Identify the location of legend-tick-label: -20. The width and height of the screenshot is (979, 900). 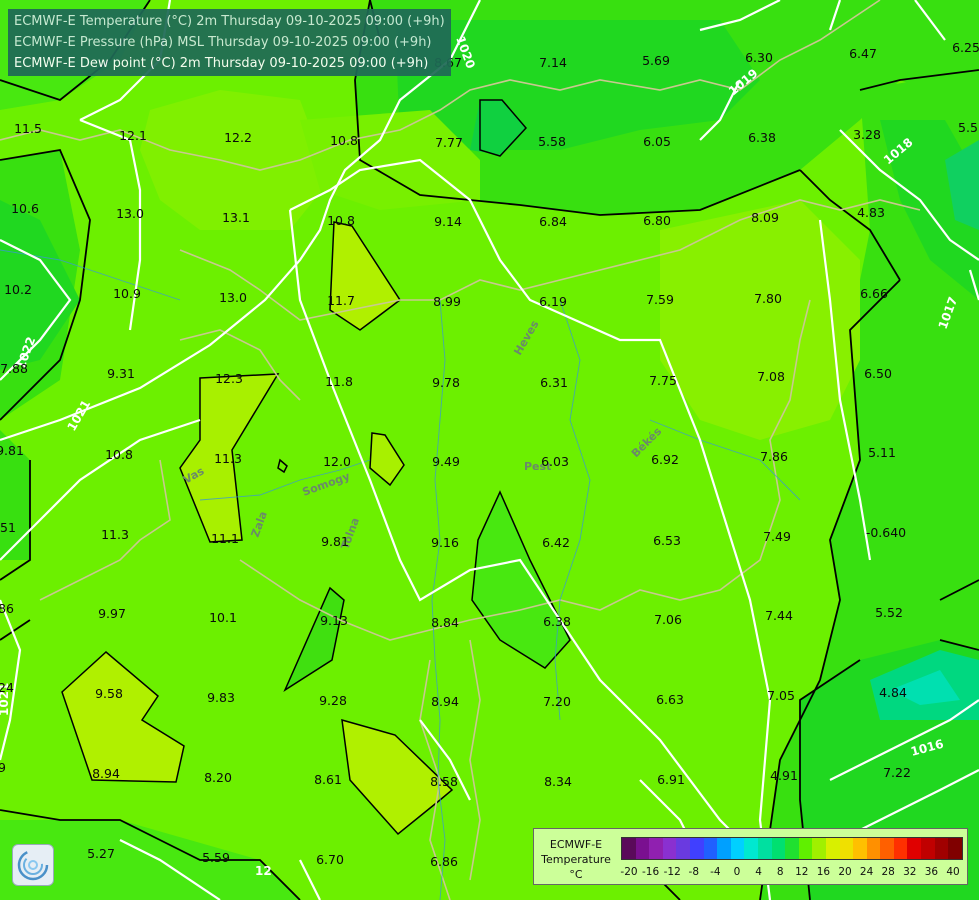
(629, 872).